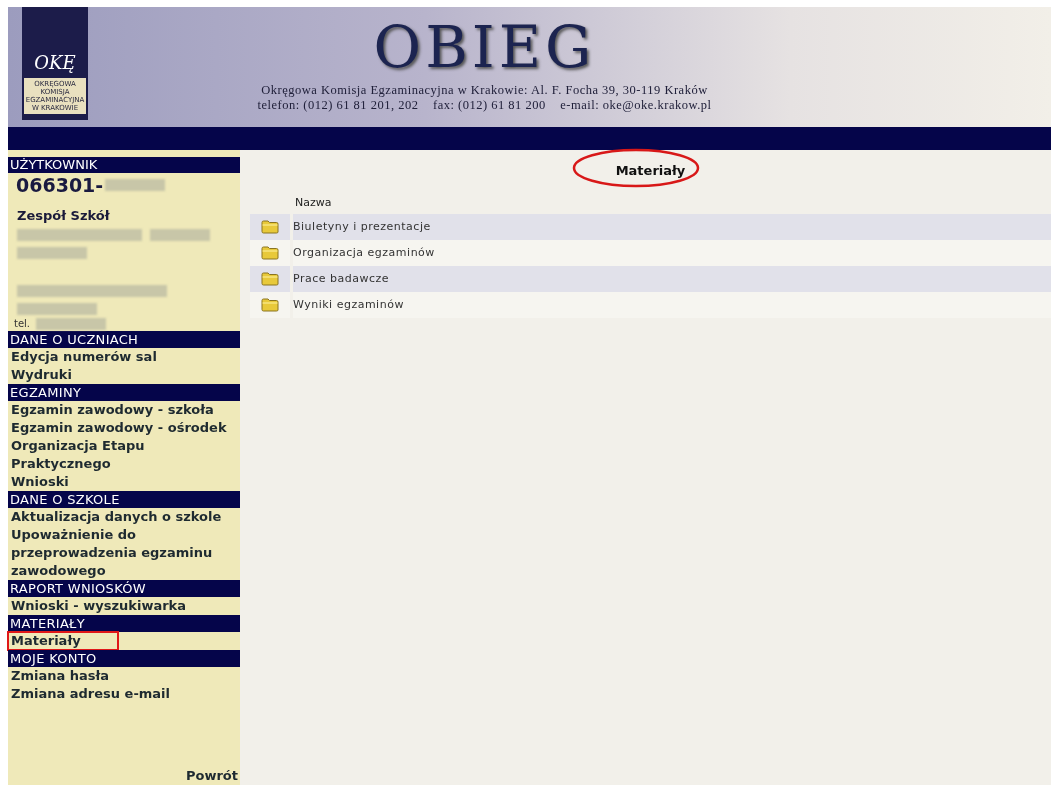 This screenshot has width=1053, height=785. Describe the element at coordinates (63, 216) in the screenshot. I see `school-name: Zespół Szkół` at that location.